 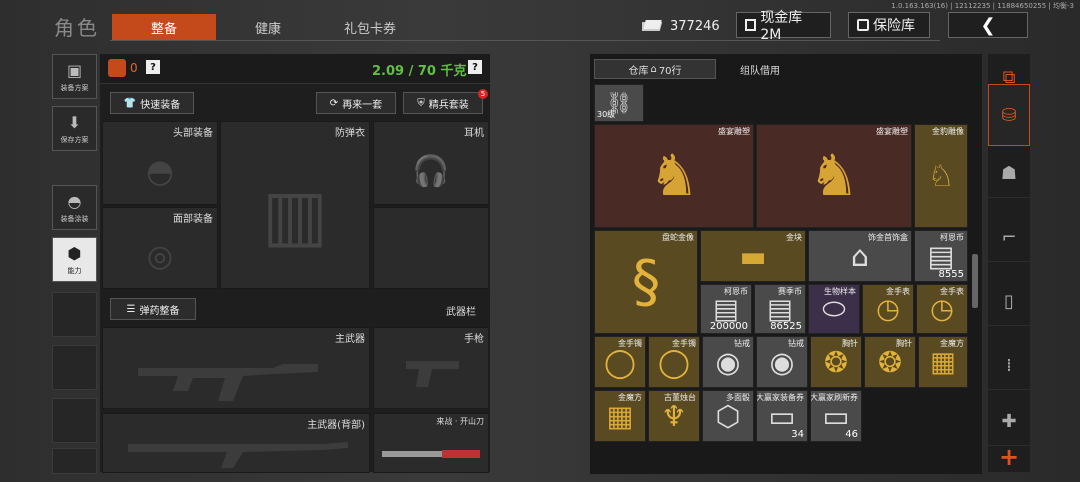 What do you see at coordinates (1009, 174) in the screenshot?
I see `category-armor-icon: ☗` at bounding box center [1009, 174].